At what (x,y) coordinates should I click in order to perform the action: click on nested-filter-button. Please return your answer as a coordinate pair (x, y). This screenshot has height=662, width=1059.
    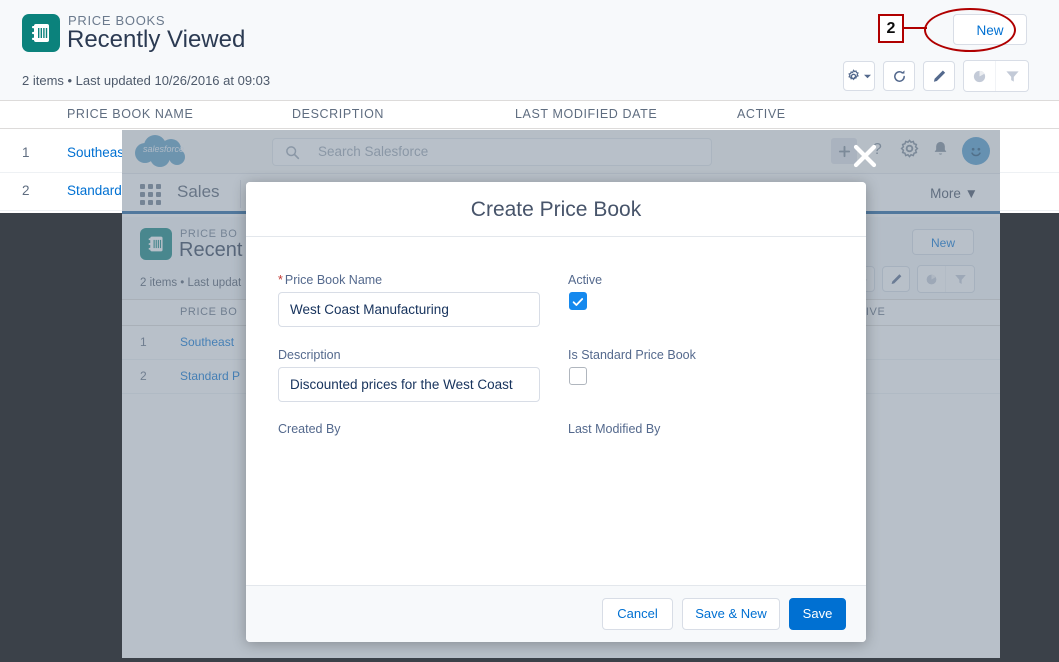
    Looking at the image, I should click on (960, 279).